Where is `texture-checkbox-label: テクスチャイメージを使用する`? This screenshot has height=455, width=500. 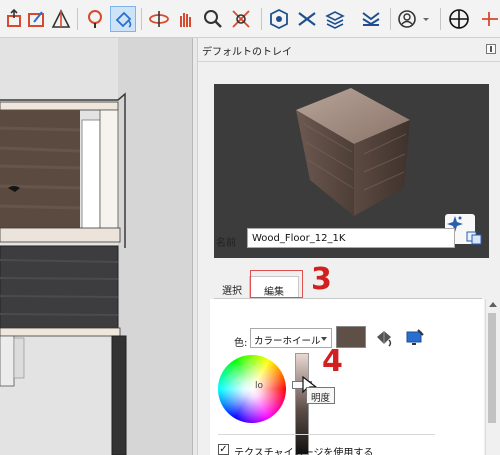
texture-checkbox-label: テクスチャイメージを使用する is located at coordinates (304, 451).